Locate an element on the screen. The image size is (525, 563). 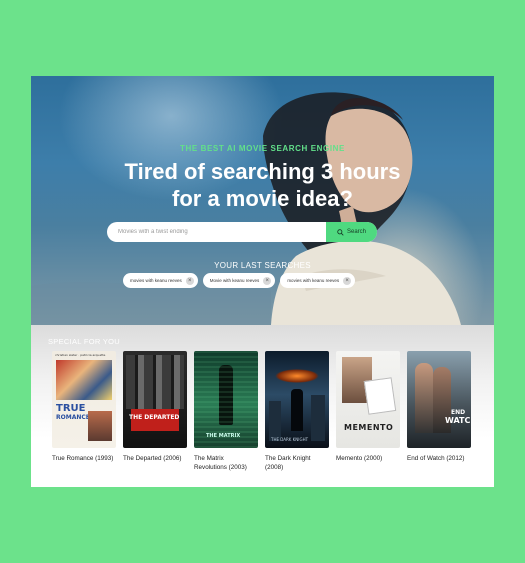
movie-title: The Departed (2006) is located at coordinates (152, 458).